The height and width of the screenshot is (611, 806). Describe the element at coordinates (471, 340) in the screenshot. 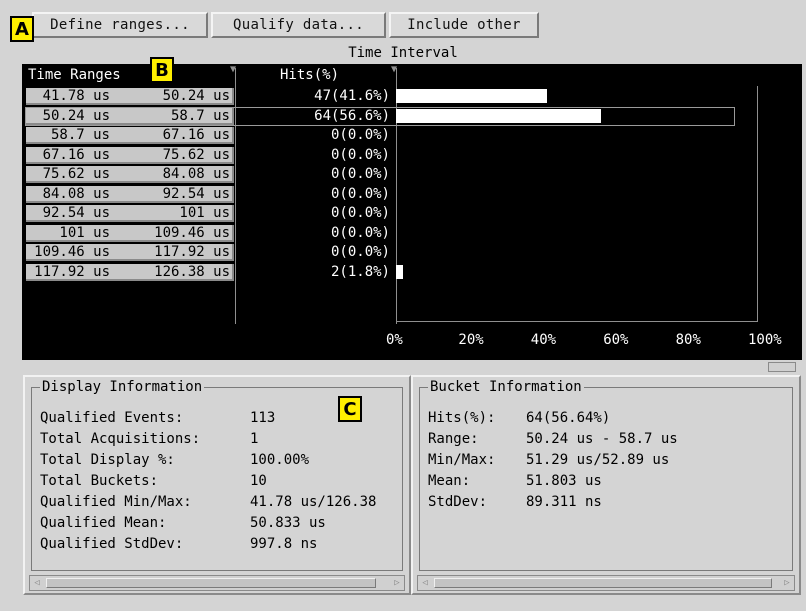

I see `axis-tick-label: 20%` at that location.